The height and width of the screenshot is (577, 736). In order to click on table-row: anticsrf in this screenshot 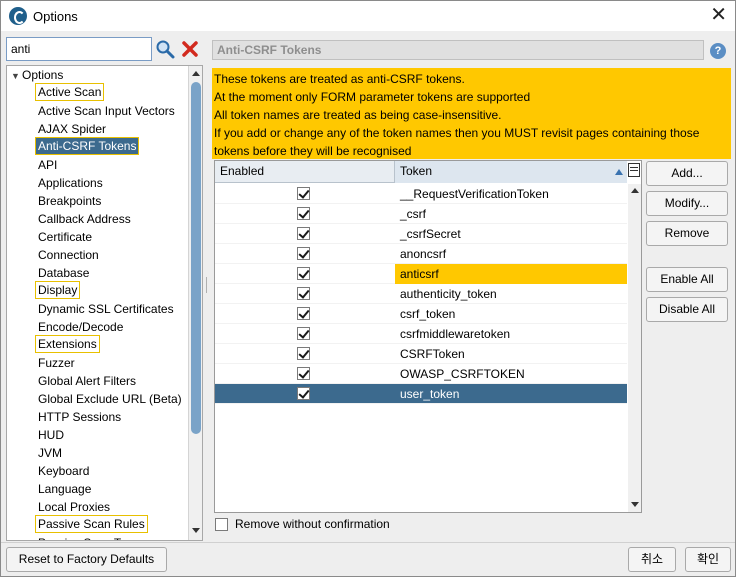, I will do `click(421, 274)`.